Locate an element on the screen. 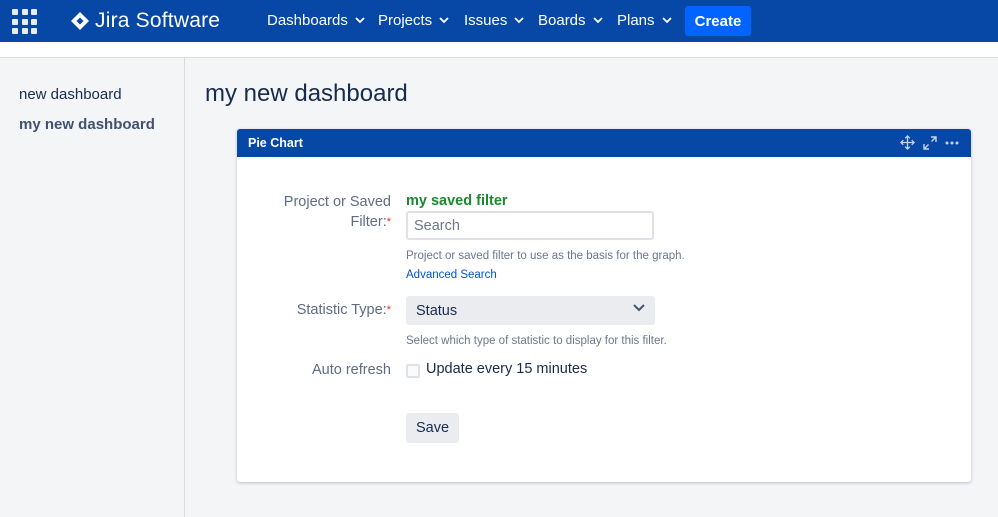 The width and height of the screenshot is (998, 517). nav-plans: Plans is located at coordinates (644, 20).